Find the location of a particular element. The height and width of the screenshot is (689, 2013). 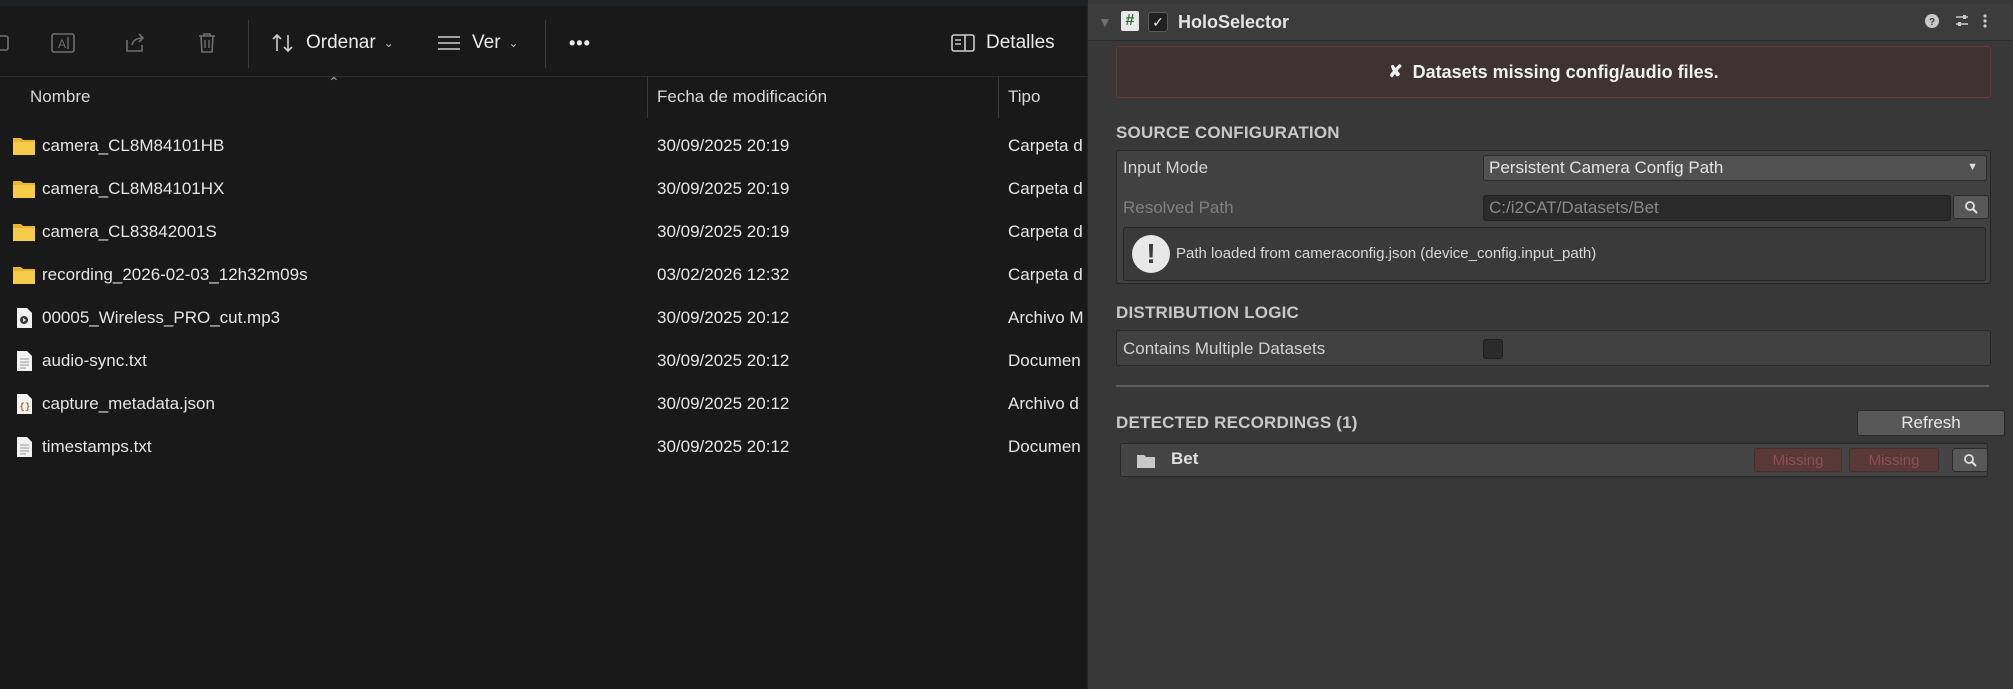

input-mode-dropdown: Persistent Camera Config Path ▼ is located at coordinates (1735, 168).